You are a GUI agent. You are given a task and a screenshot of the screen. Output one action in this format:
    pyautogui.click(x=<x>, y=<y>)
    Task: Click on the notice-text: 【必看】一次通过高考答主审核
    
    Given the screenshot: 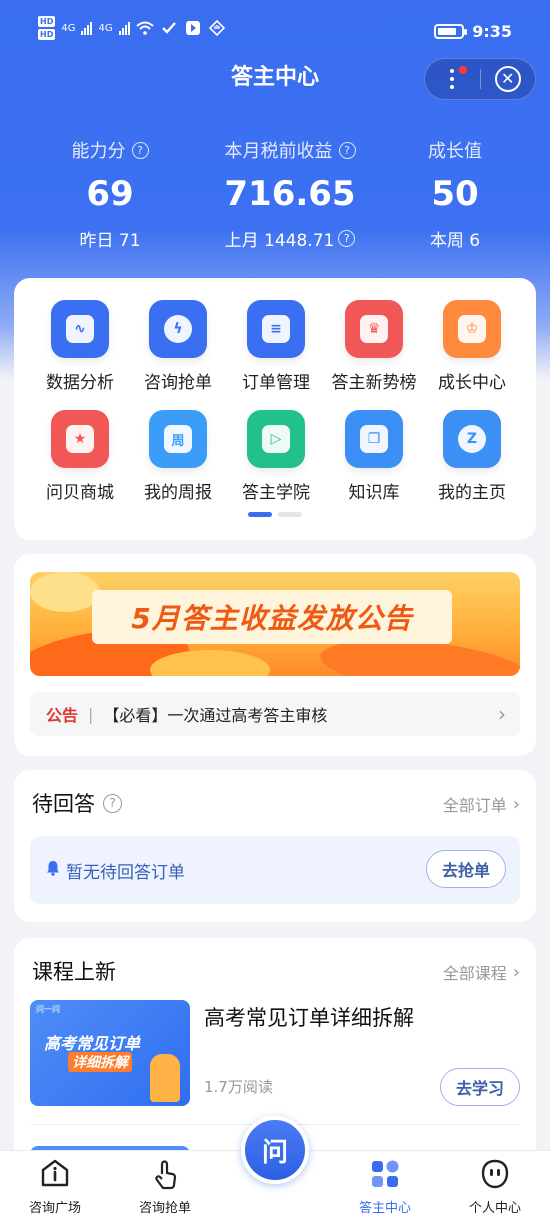 What is the action you would take?
    pyautogui.click(x=215, y=715)
    